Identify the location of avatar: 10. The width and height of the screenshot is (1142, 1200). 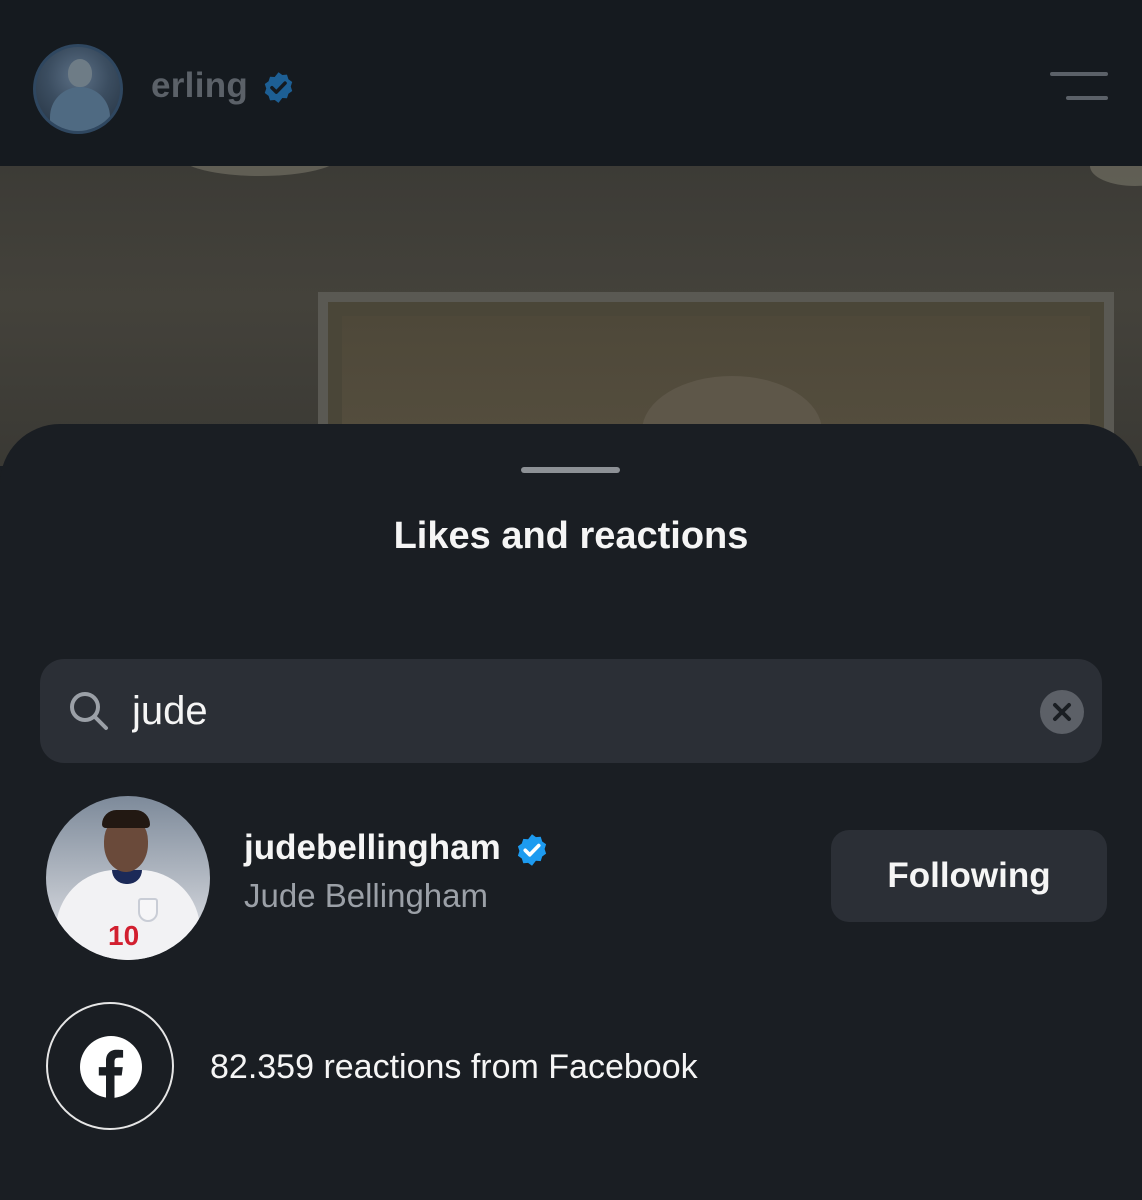
(128, 878).